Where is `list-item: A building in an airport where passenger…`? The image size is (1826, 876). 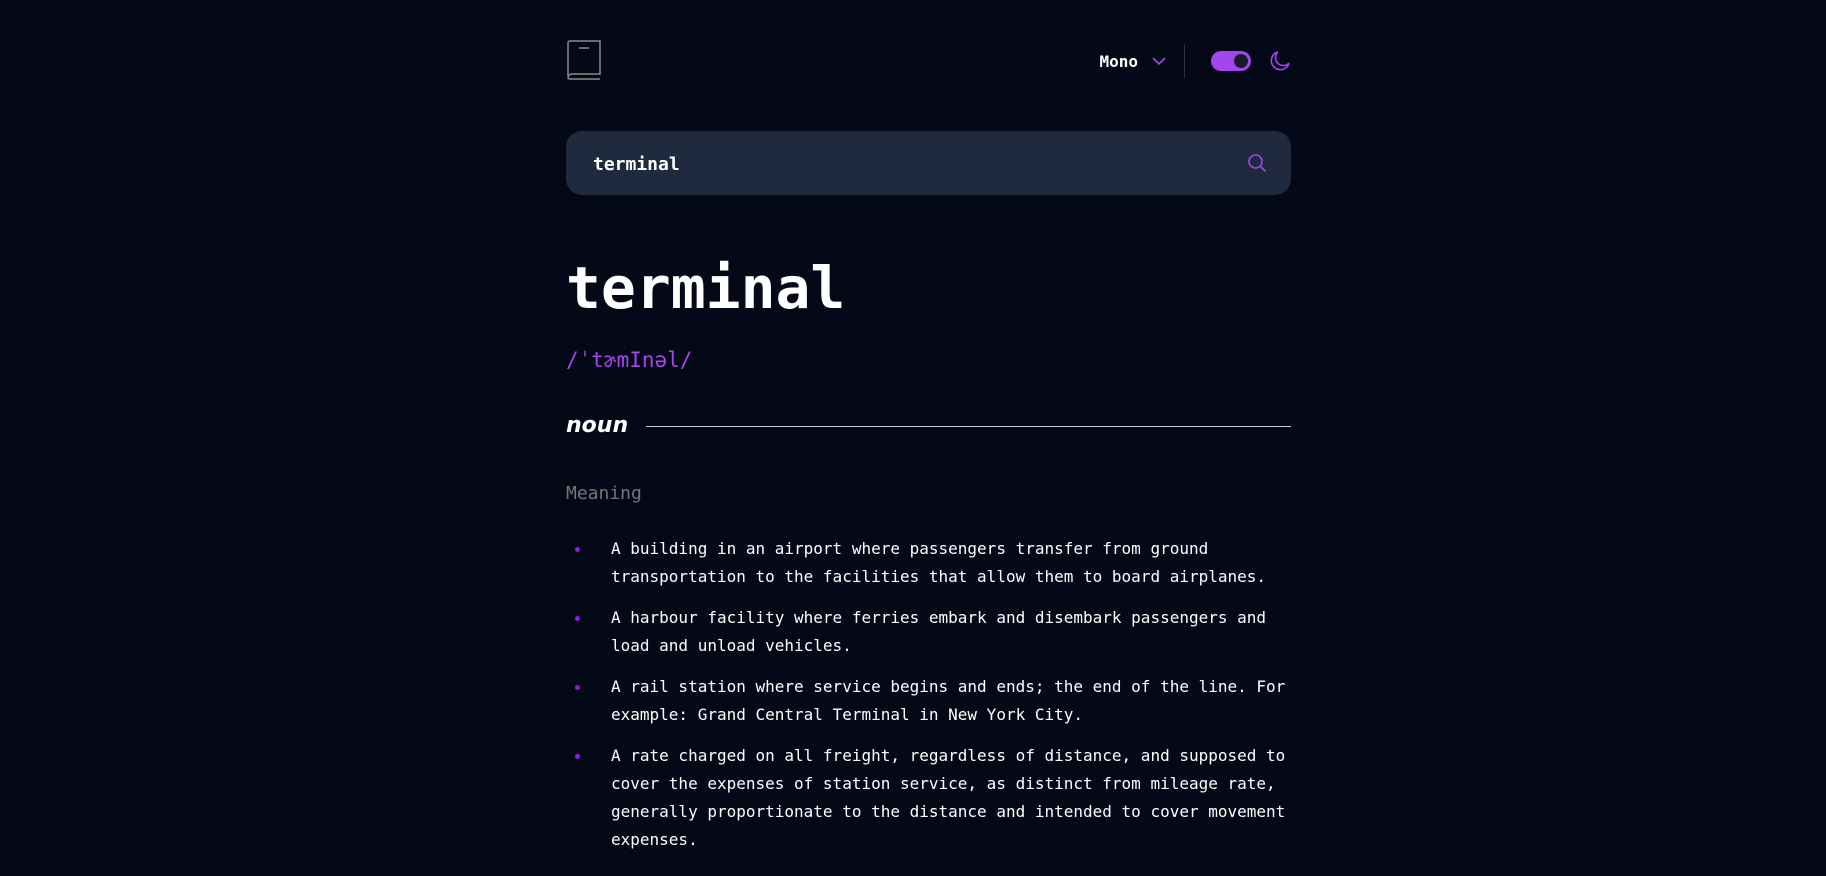 list-item: A building in an airport where passenger… is located at coordinates (928, 563).